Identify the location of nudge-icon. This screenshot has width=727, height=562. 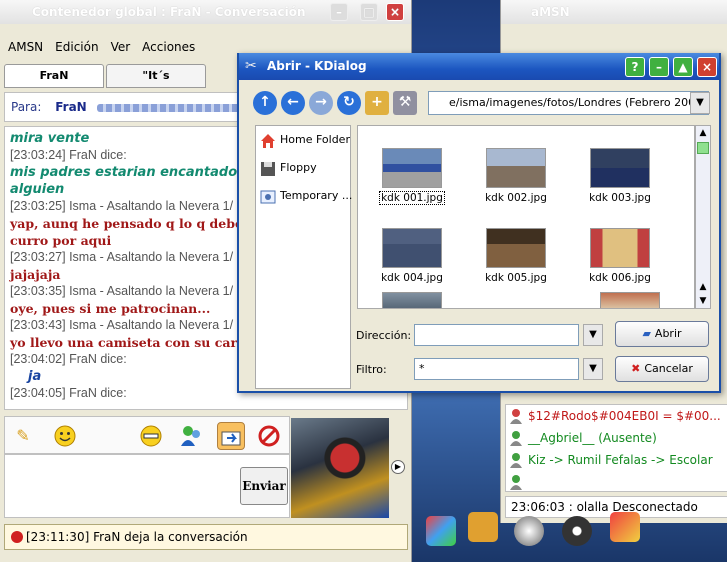
(151, 436).